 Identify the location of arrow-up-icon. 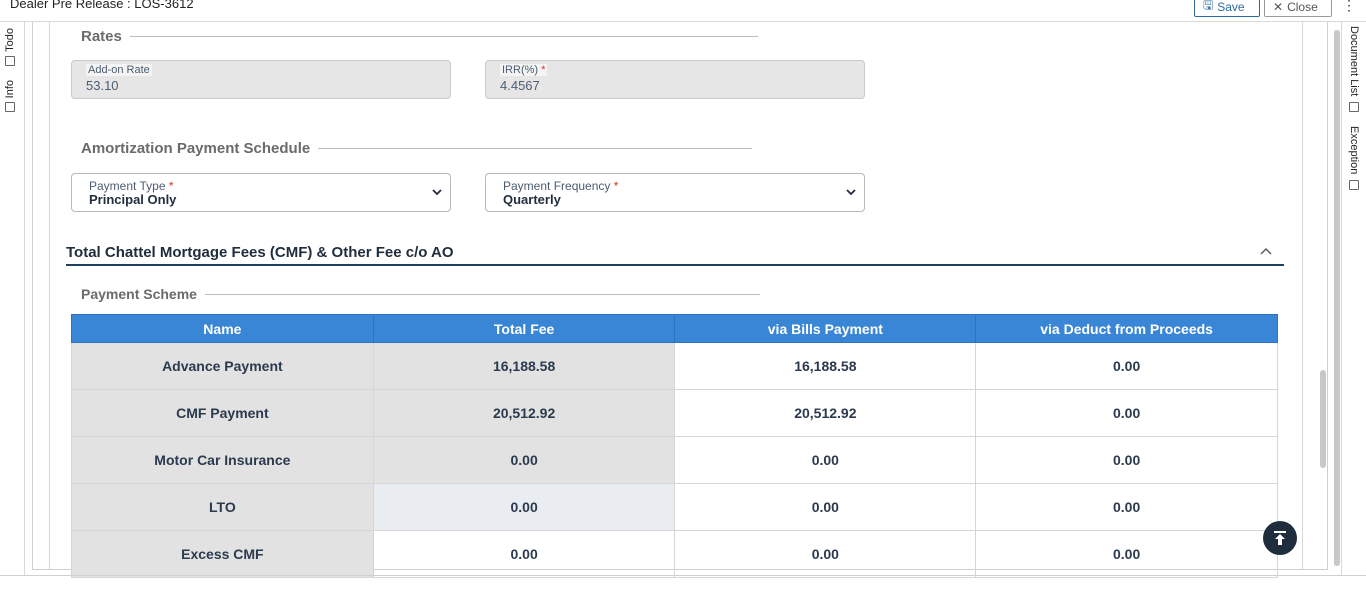
(1280, 538).